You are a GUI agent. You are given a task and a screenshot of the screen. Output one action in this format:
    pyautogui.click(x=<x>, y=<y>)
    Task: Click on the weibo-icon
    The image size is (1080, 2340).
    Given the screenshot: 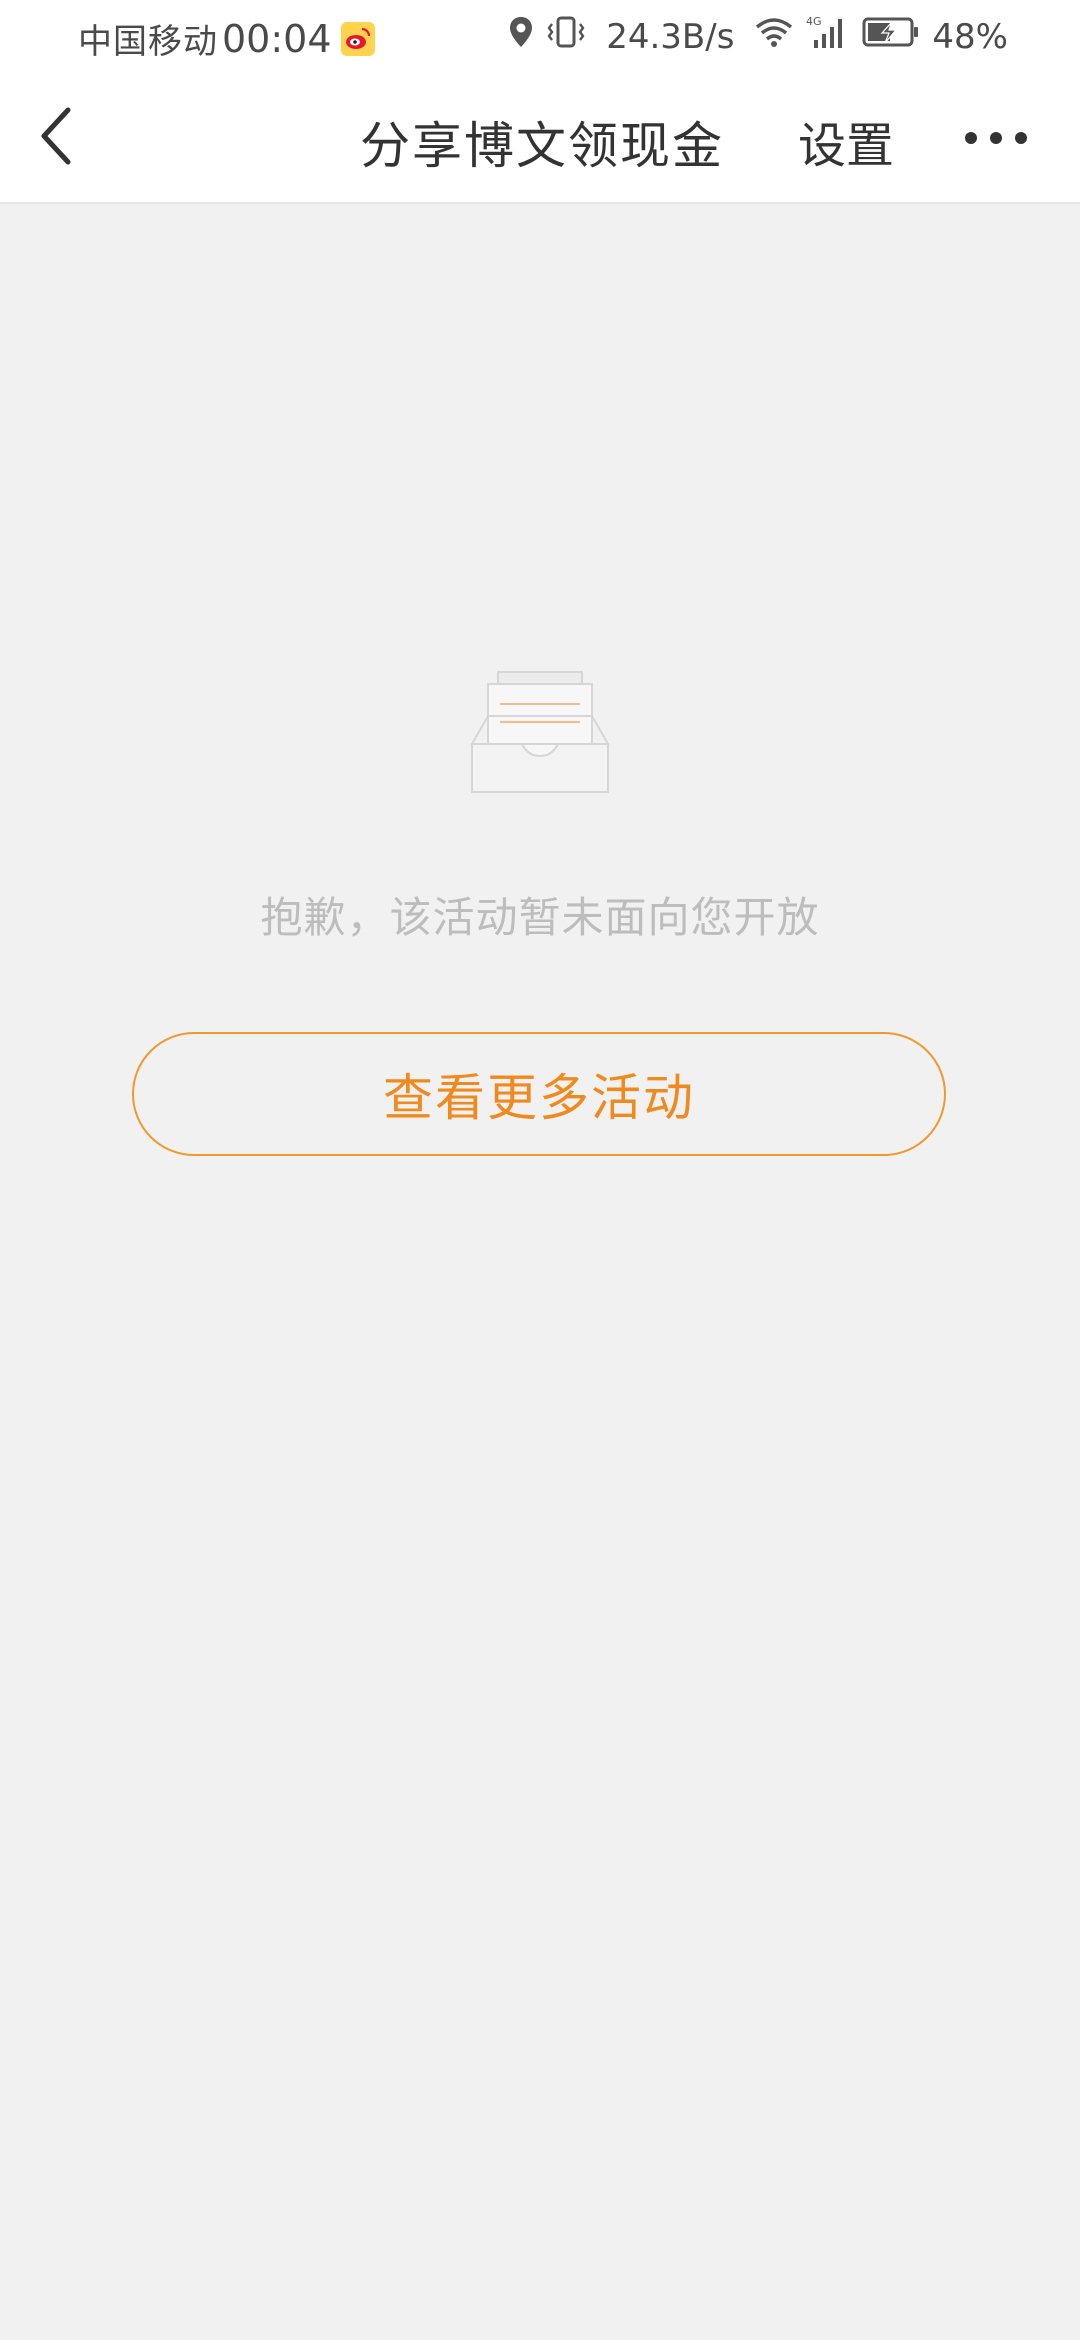 What is the action you would take?
    pyautogui.click(x=358, y=39)
    